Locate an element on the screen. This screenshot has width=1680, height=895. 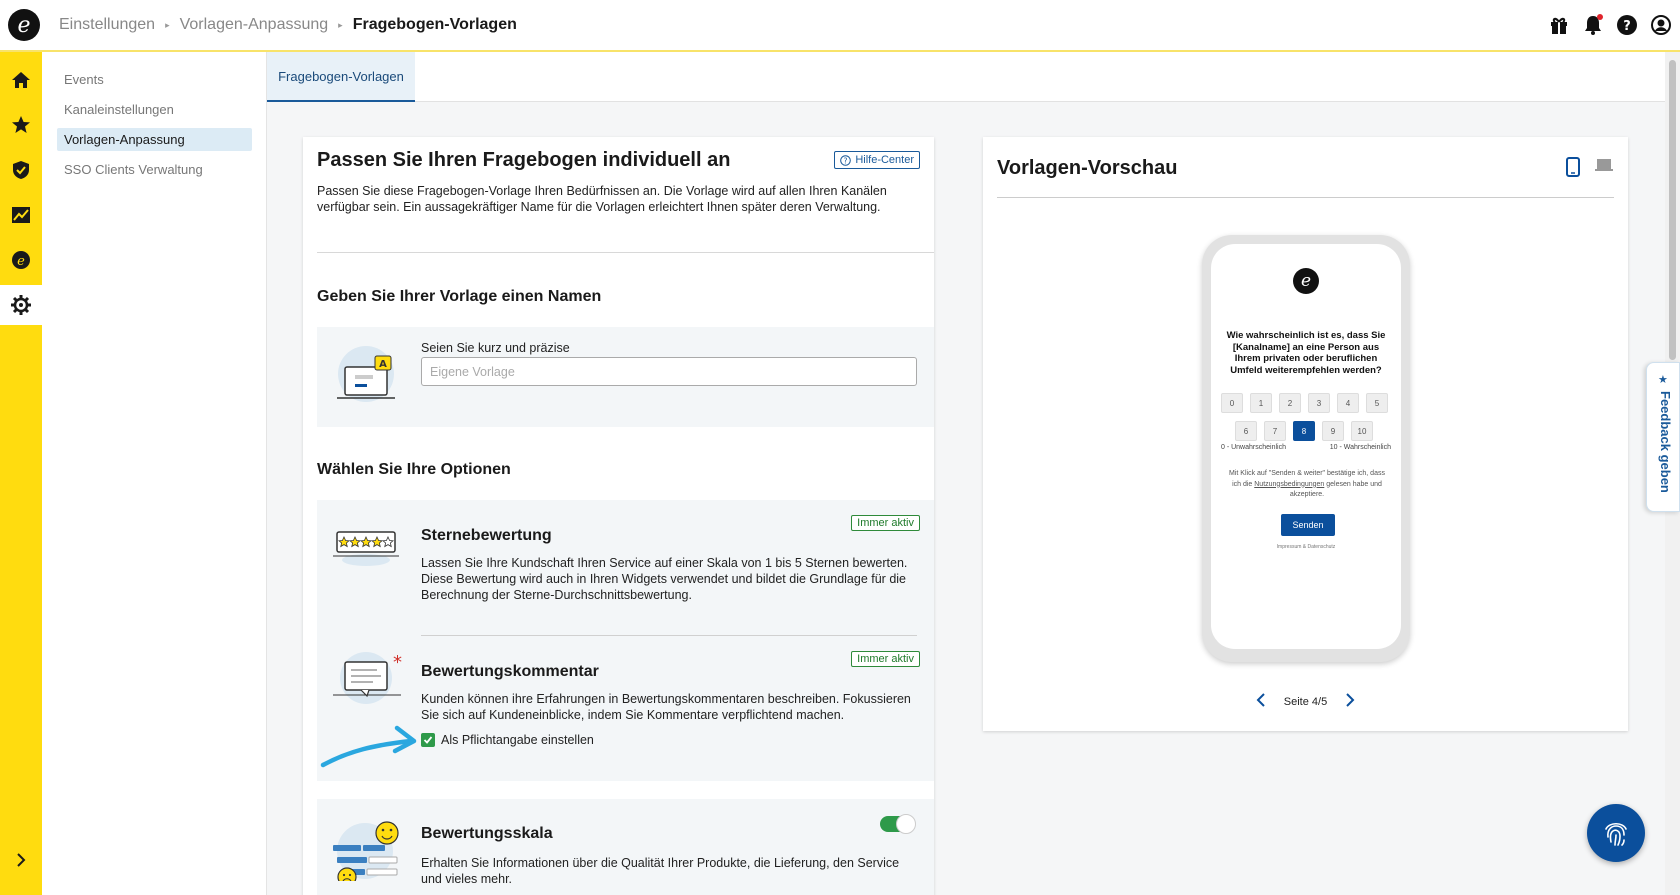
gift-icon is located at coordinates (1559, 25).